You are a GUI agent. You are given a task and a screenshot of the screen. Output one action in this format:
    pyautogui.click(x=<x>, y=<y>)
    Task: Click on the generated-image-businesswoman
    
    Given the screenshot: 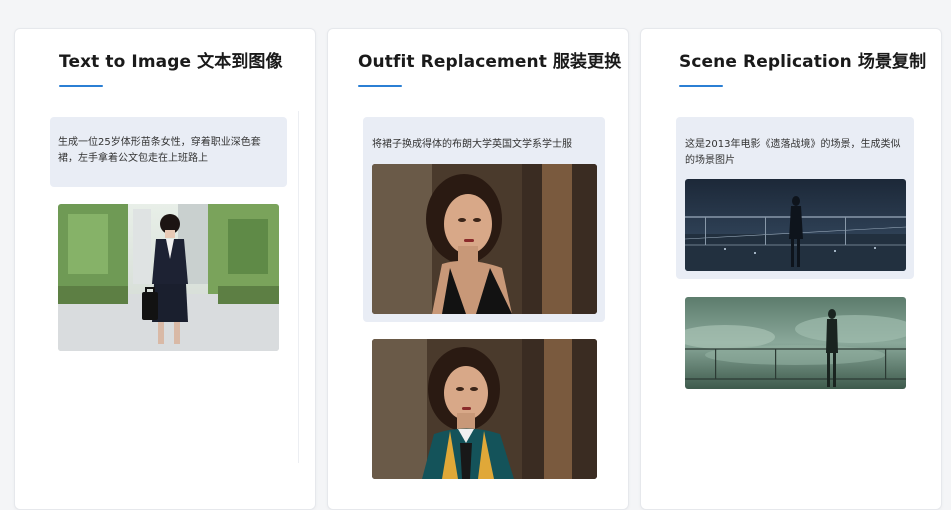 What is the action you would take?
    pyautogui.click(x=168, y=277)
    